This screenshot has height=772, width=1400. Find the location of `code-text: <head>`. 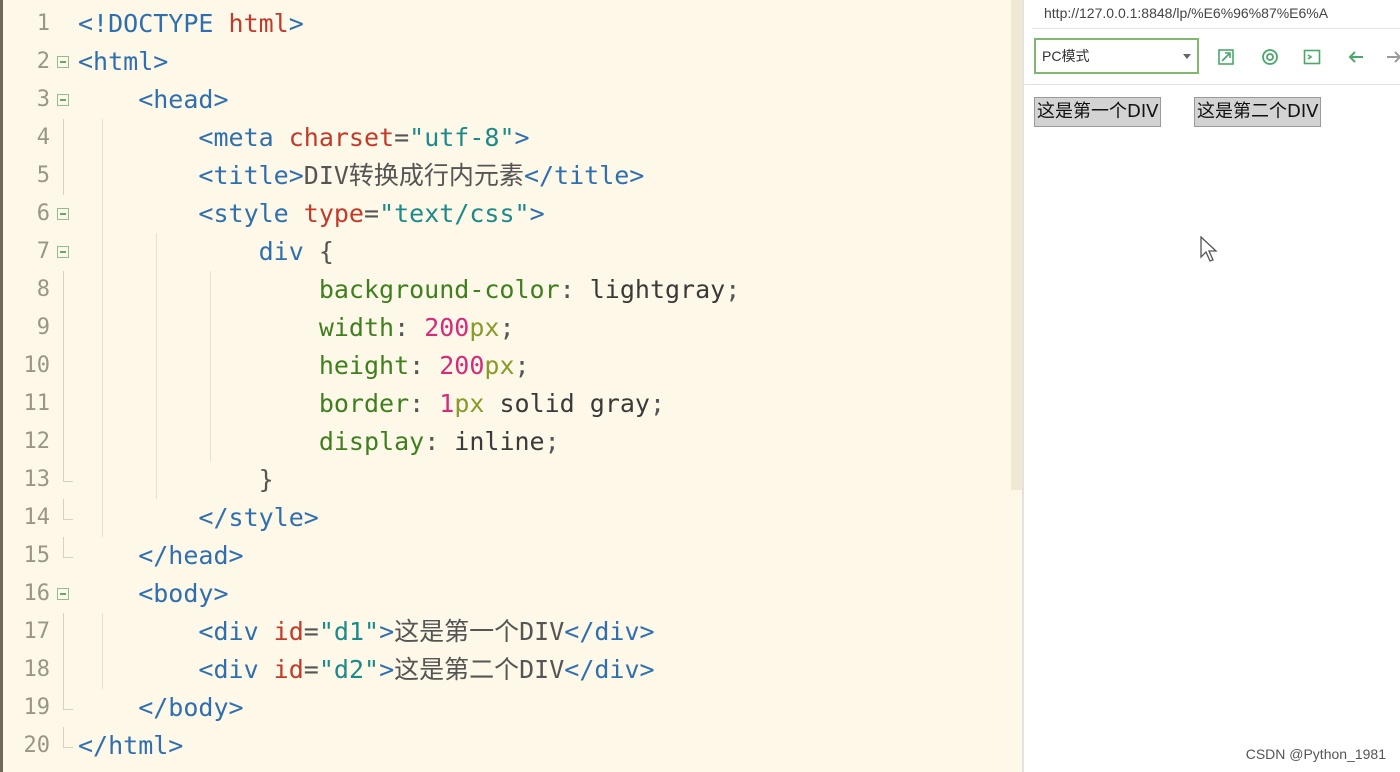

code-text: <head> is located at coordinates (153, 100).